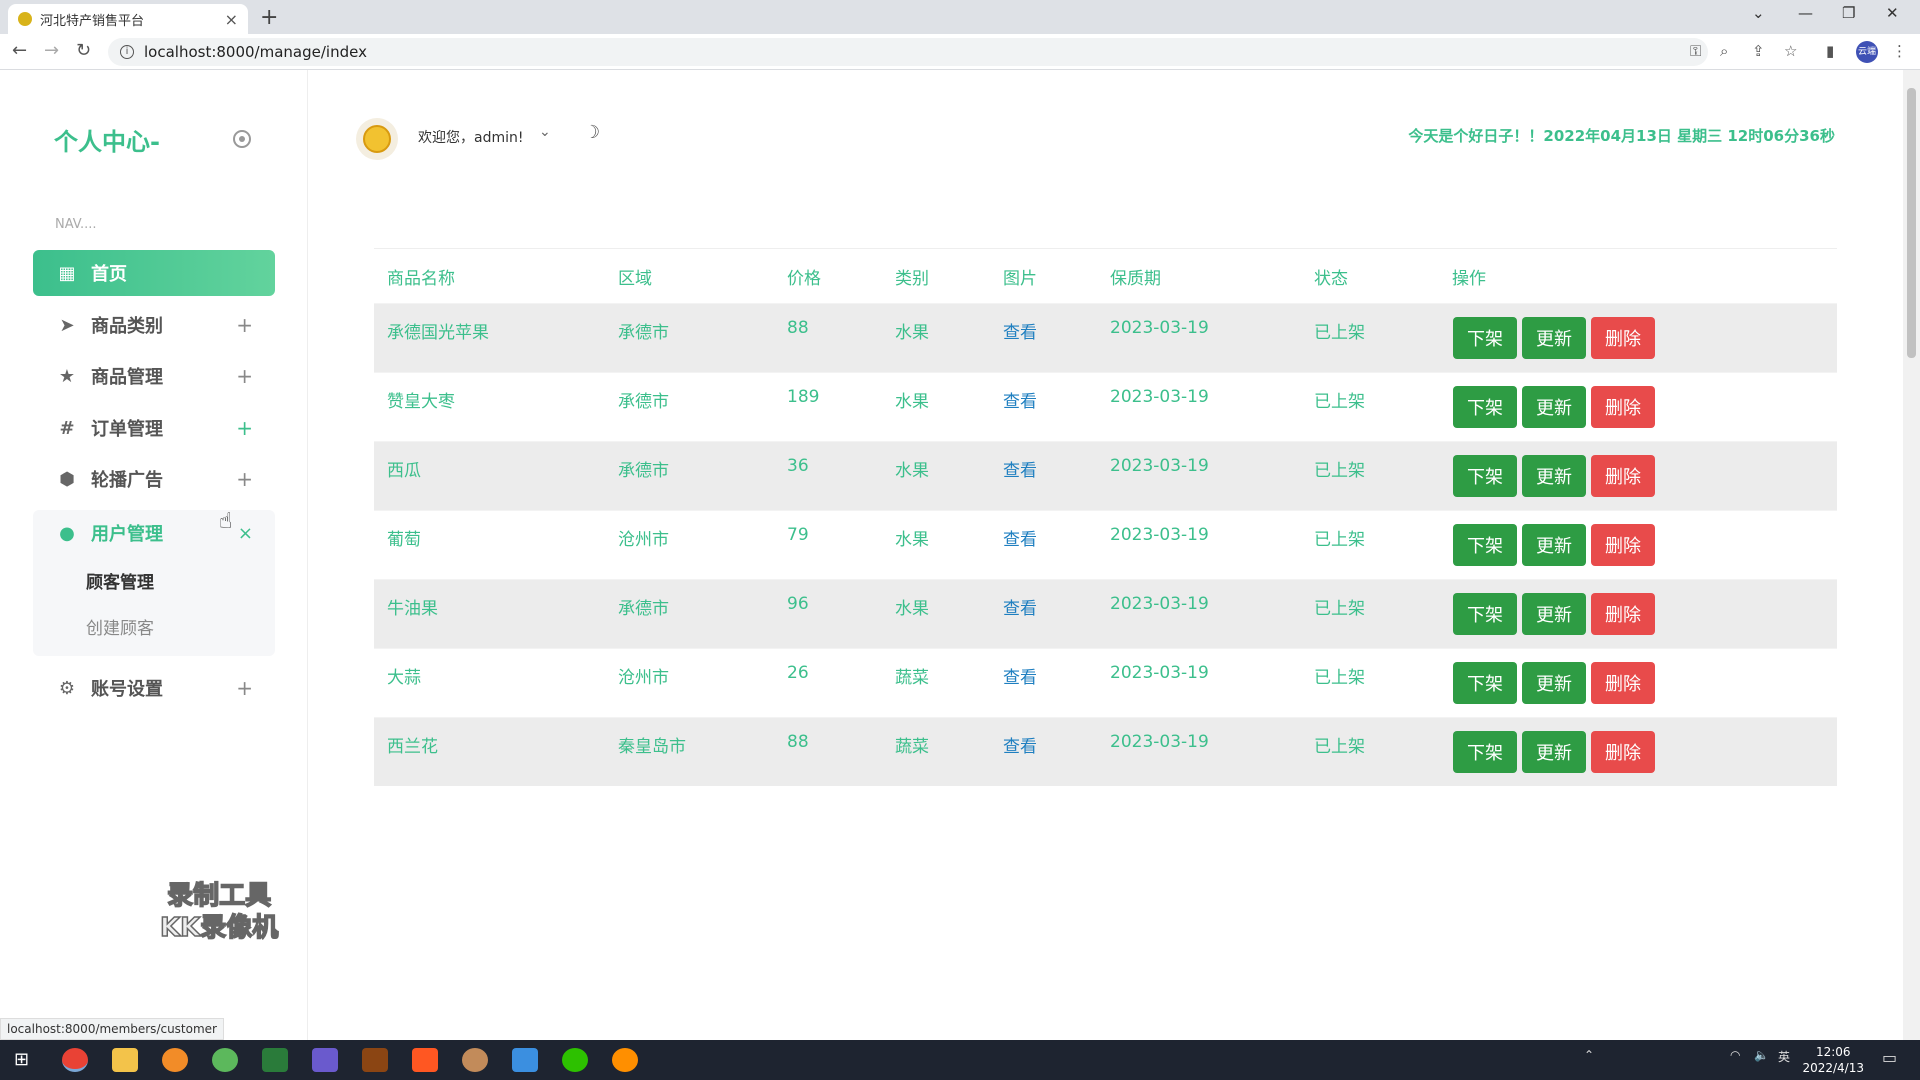 The height and width of the screenshot is (1080, 1920). Describe the element at coordinates (1105, 337) in the screenshot. I see `table-row: 承德国光苹果 承德市 88 水果 查看 2023-03-19 已上架 下架 更新 删除` at that location.